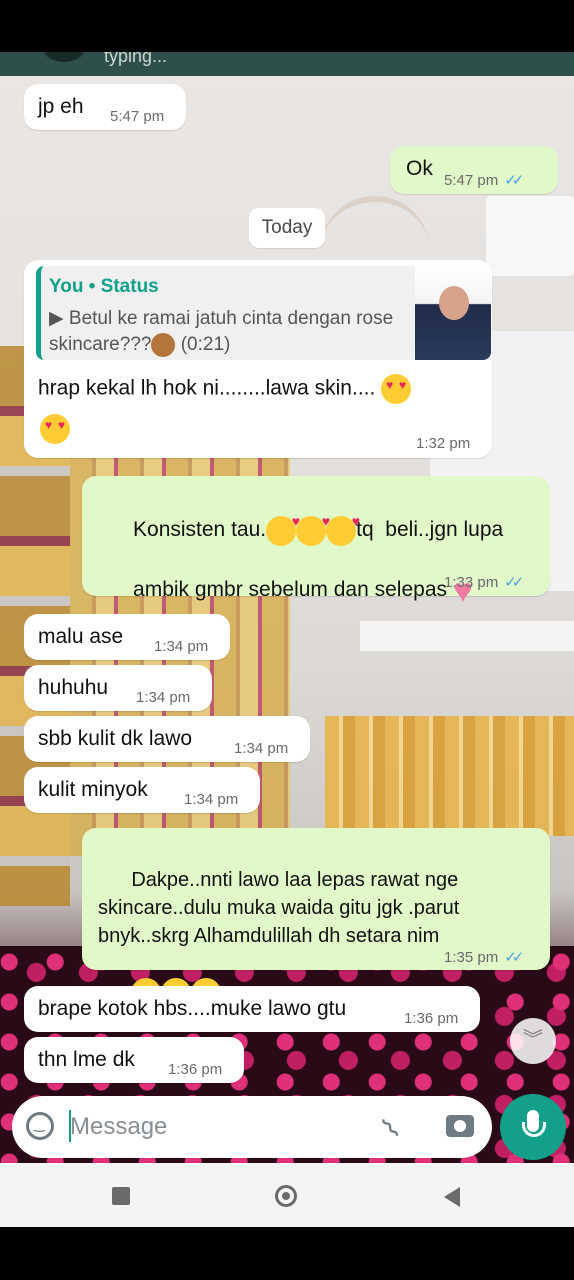 The height and width of the screenshot is (1280, 574). Describe the element at coordinates (534, 1123) in the screenshot. I see `mic-icon` at that location.